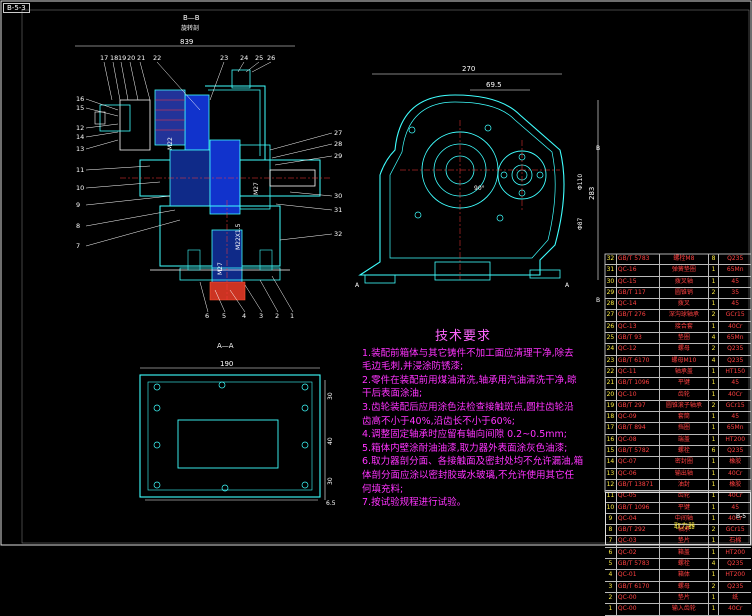  I want to click on bom-cell: 圆锥滚子轴承, so click(684, 406).